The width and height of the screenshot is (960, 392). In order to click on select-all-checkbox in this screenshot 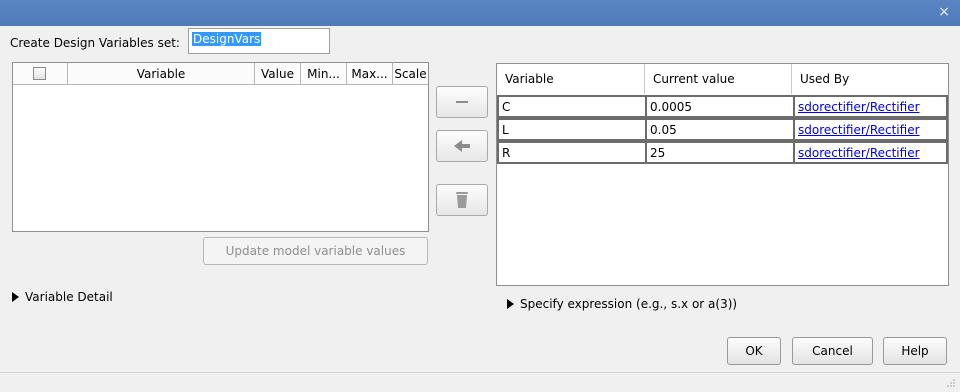, I will do `click(39, 73)`.